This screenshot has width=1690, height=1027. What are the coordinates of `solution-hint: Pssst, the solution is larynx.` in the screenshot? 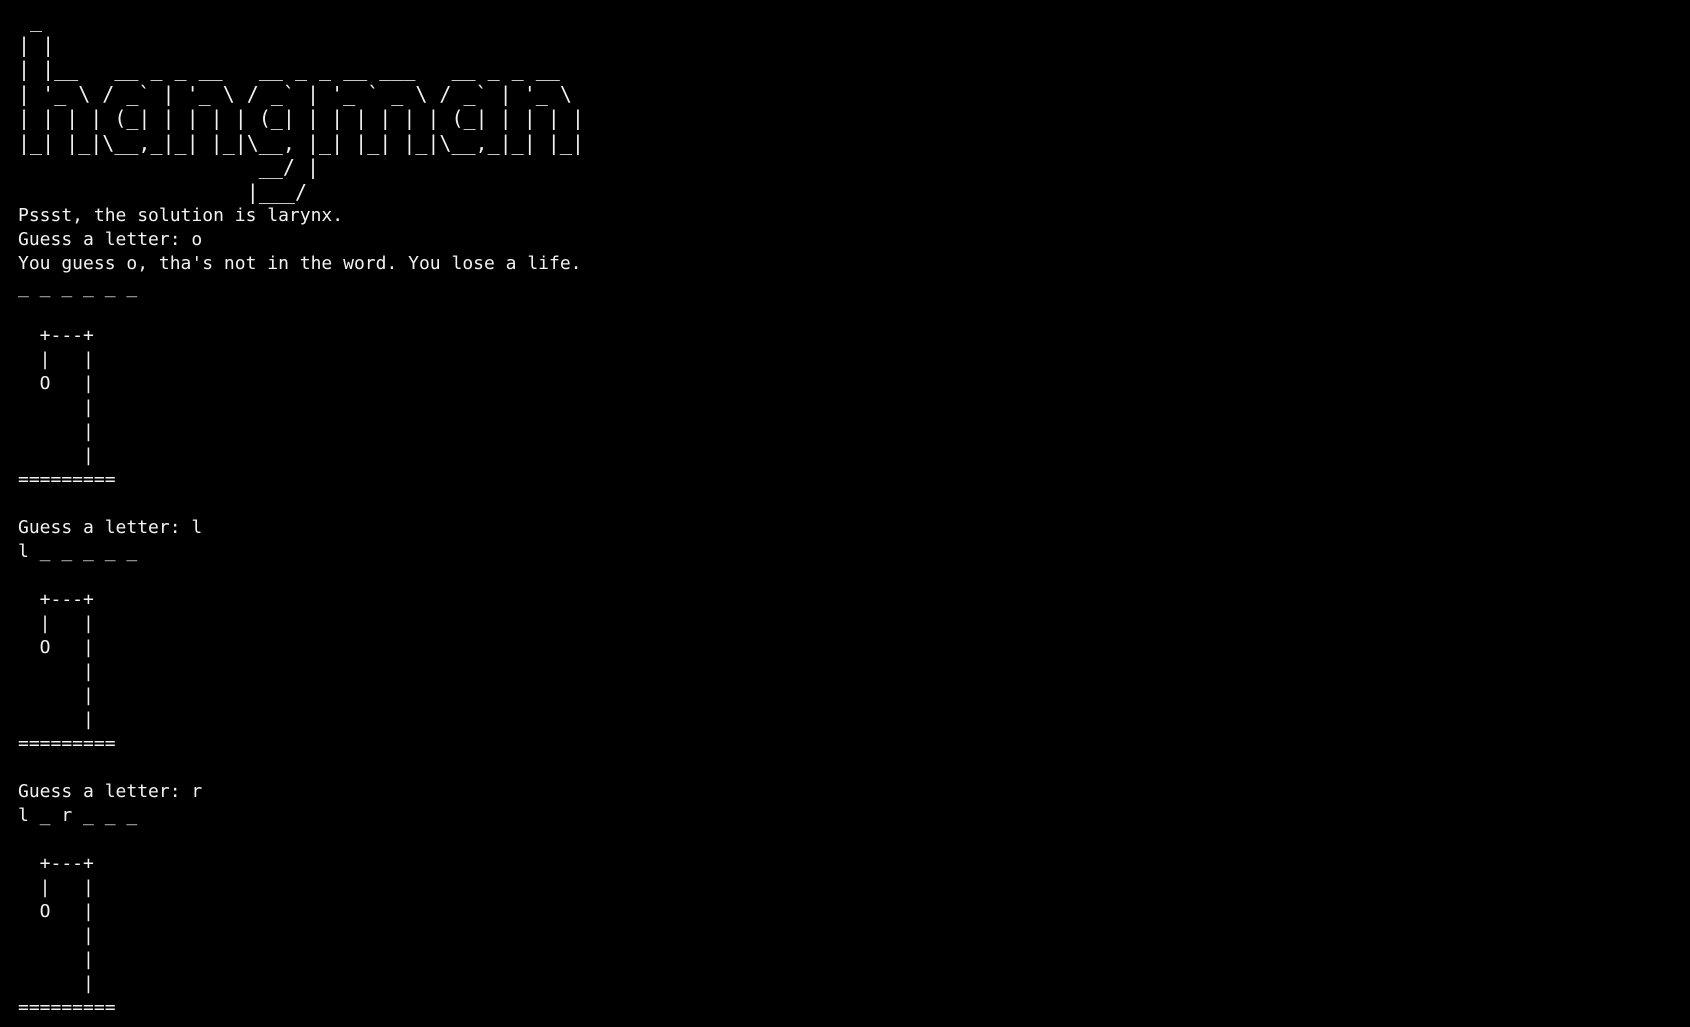 It's located at (854, 216).